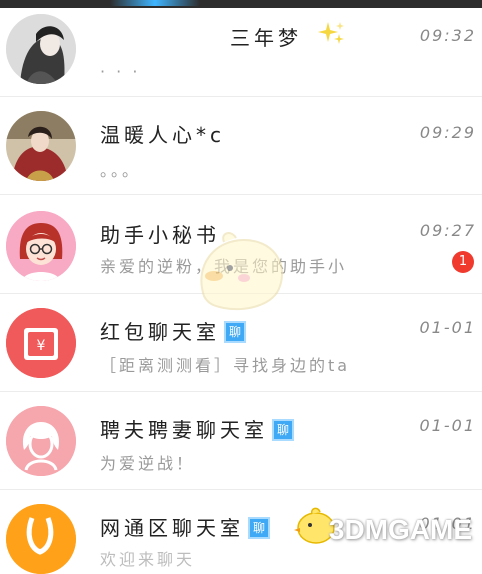  What do you see at coordinates (184, 430) in the screenshot?
I see `chat-name-text: 聘夫聘妻聊天室` at bounding box center [184, 430].